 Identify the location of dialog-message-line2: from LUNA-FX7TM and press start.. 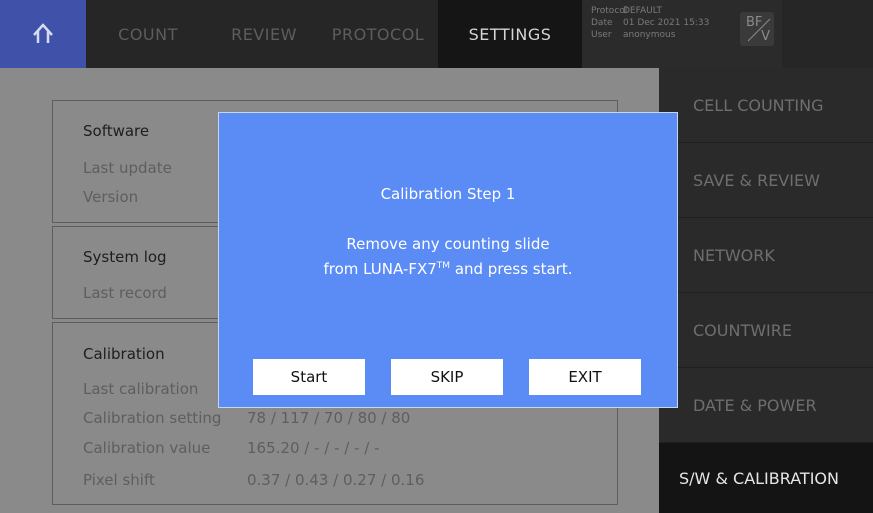
(448, 267).